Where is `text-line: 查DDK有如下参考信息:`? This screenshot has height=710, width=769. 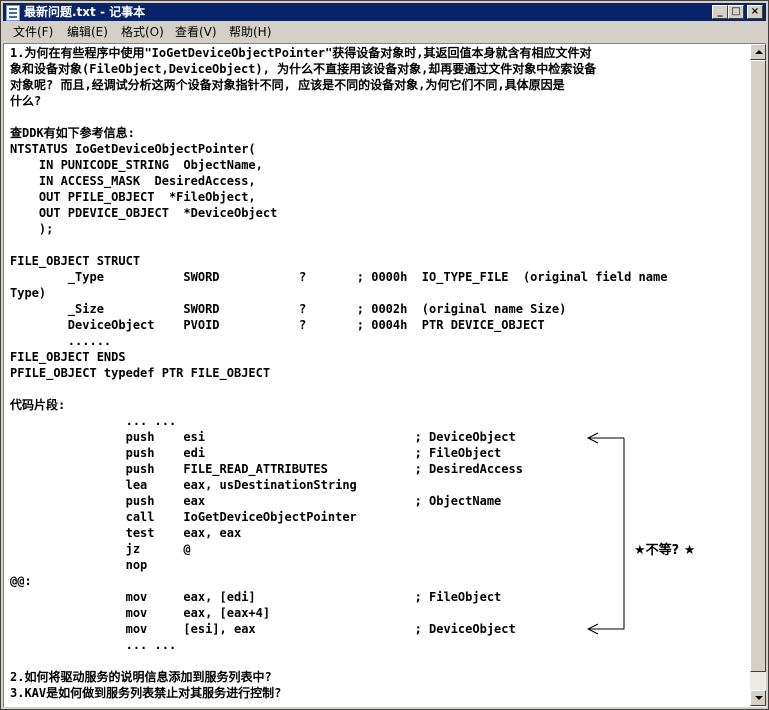 text-line: 查DDK有如下参考信息: is located at coordinates (72, 133).